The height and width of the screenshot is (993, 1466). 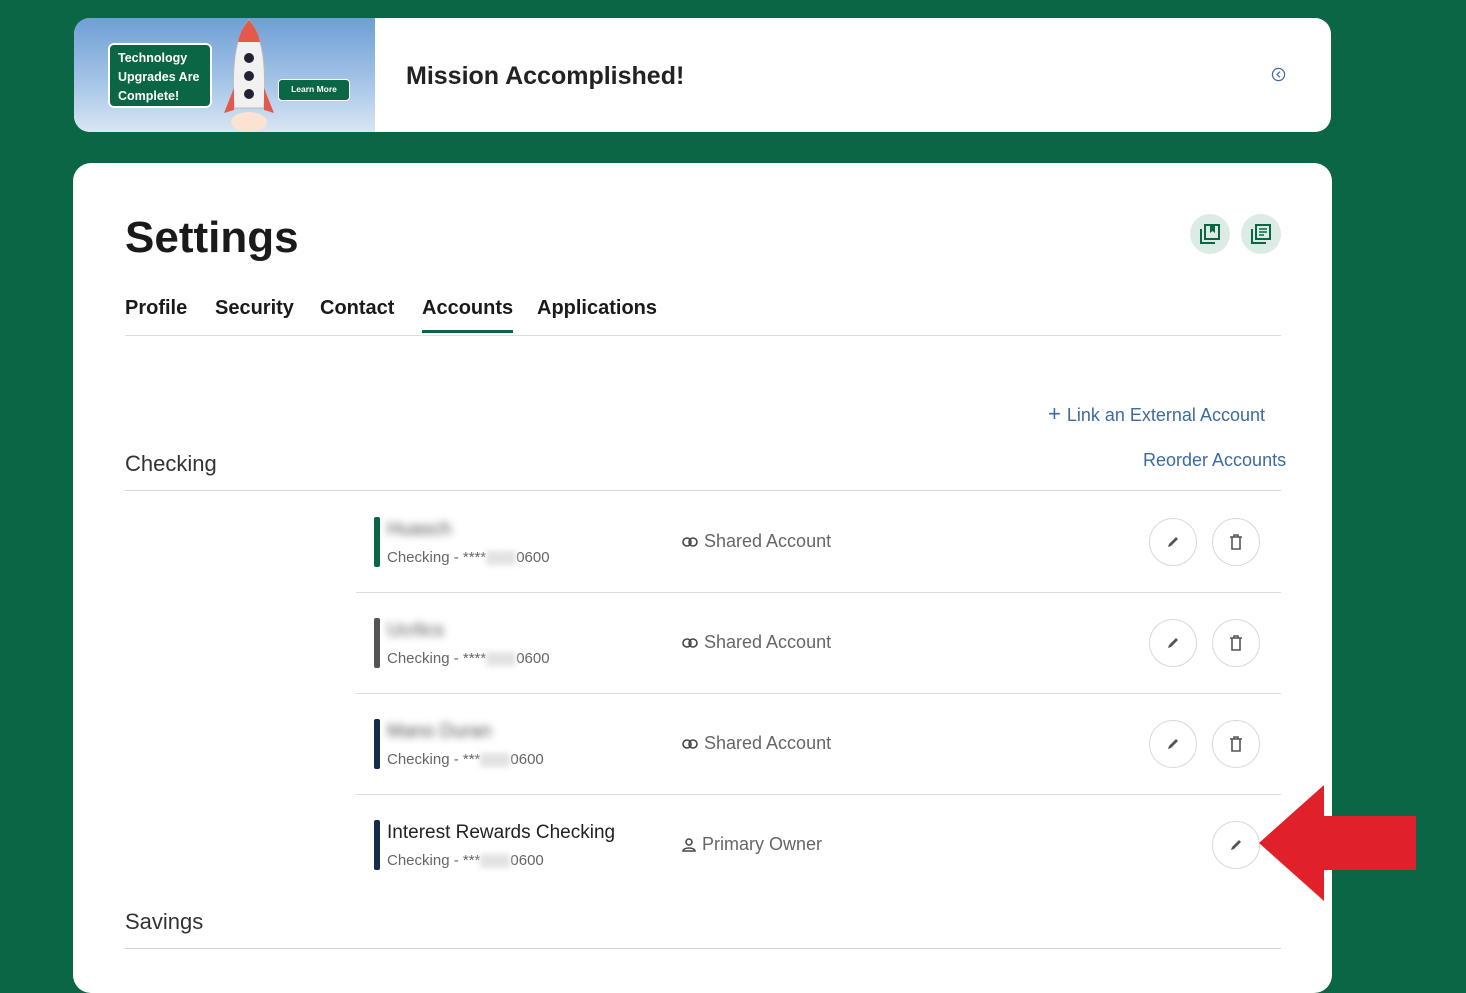 What do you see at coordinates (171, 463) in the screenshot?
I see `section-title-checking: Checking` at bounding box center [171, 463].